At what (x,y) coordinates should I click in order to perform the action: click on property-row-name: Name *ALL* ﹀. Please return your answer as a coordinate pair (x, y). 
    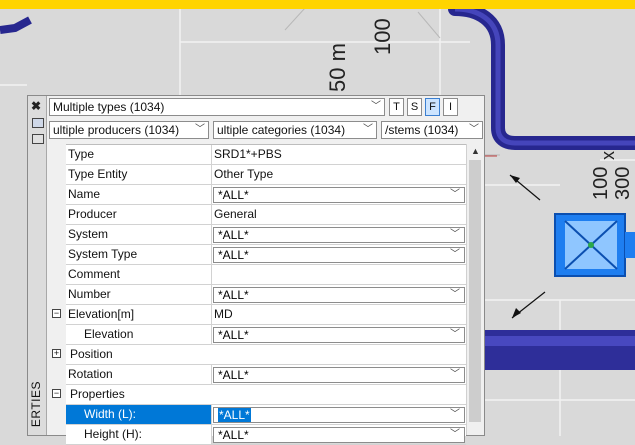
    Looking at the image, I should click on (266, 195).